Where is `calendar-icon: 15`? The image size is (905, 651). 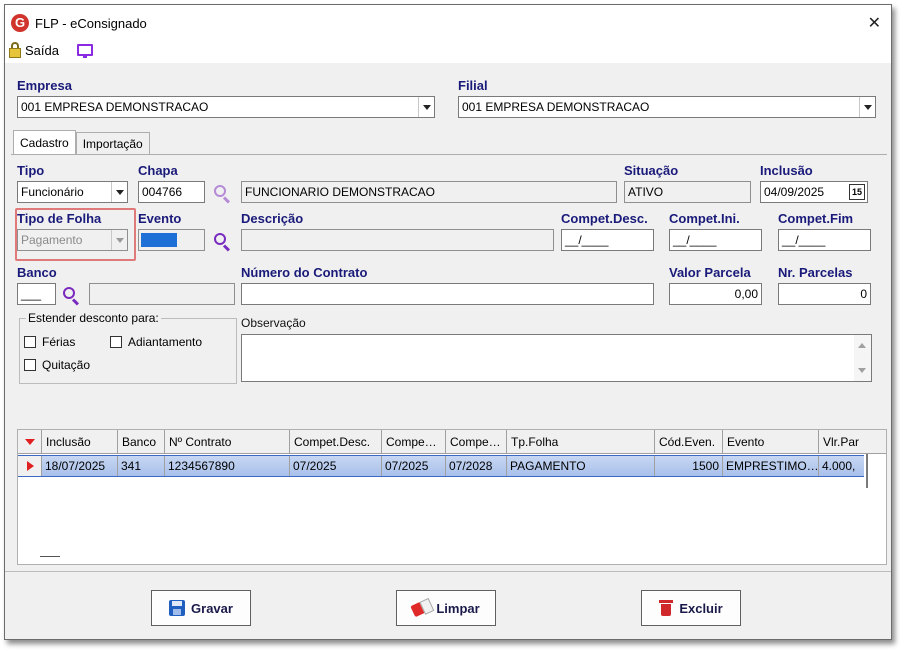 calendar-icon: 15 is located at coordinates (857, 192).